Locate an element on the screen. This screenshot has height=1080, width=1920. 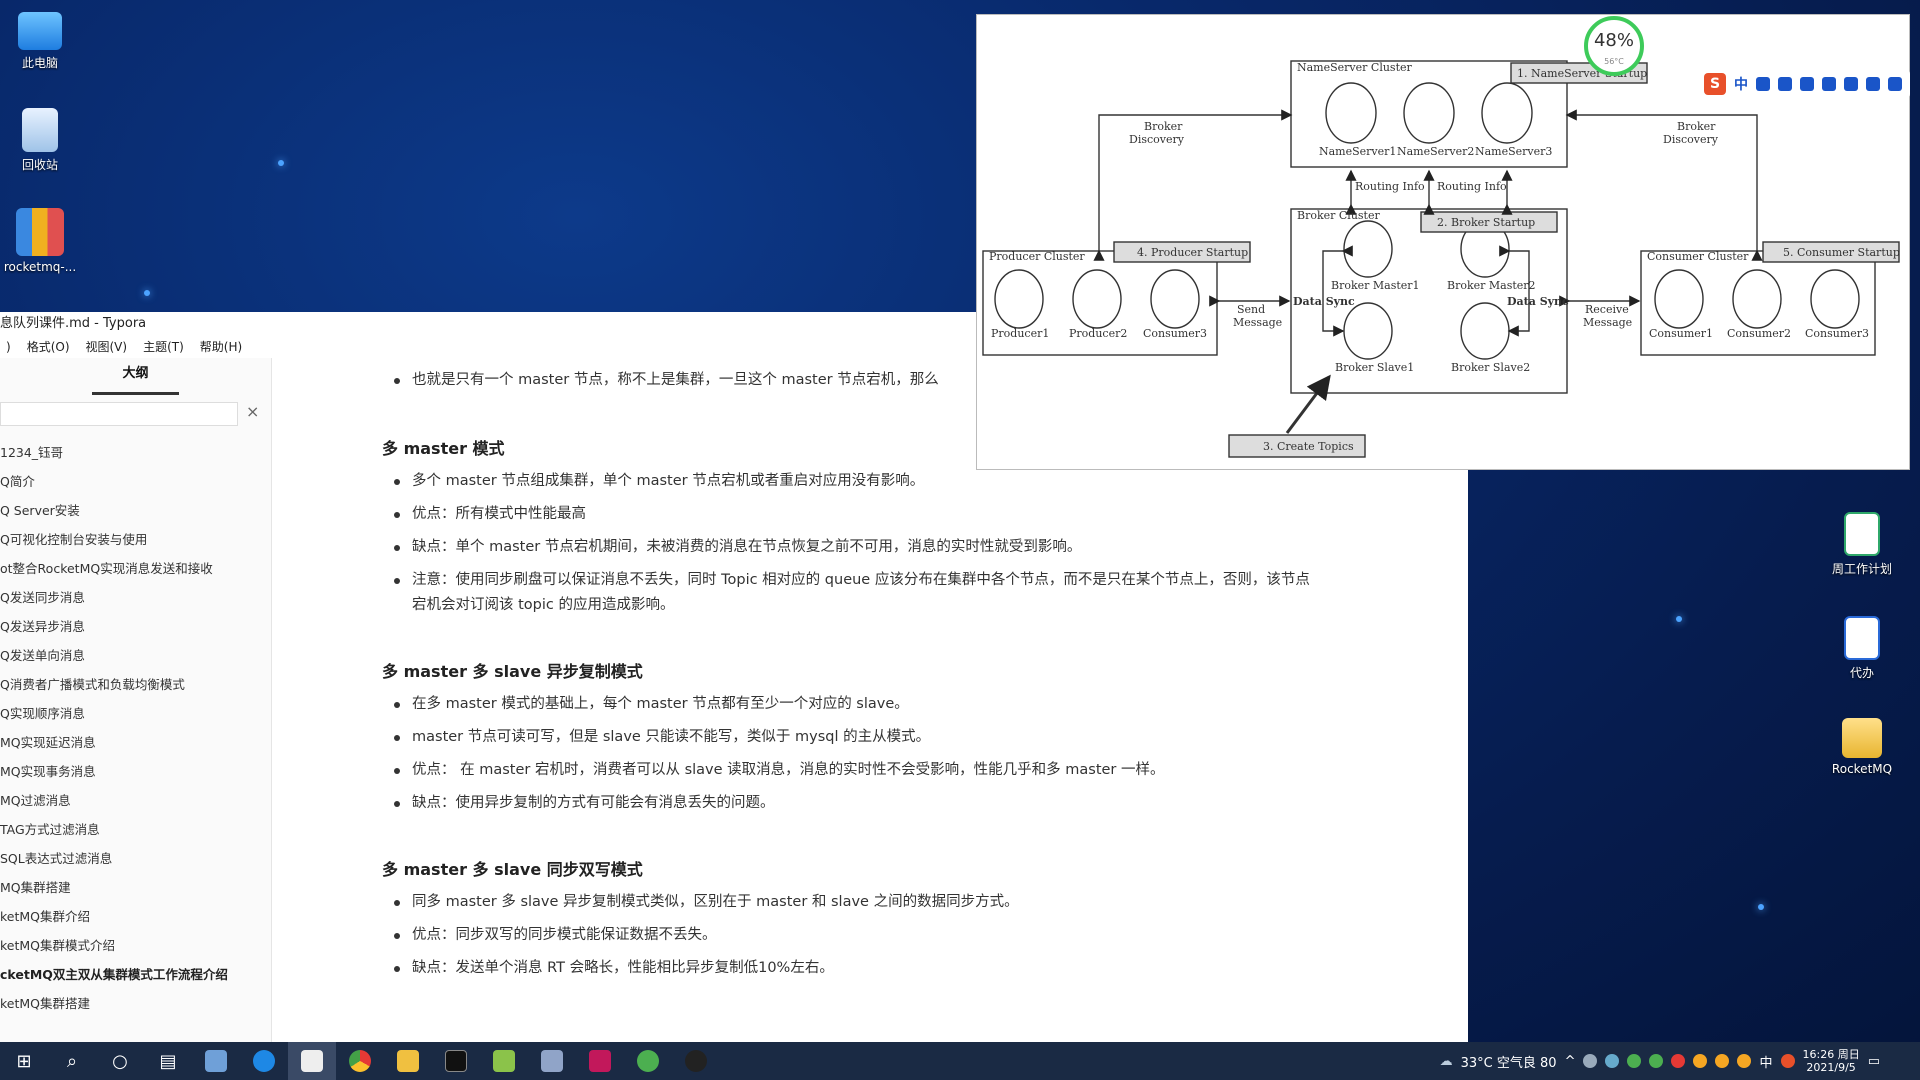
qq-icon is located at coordinates (696, 1061).